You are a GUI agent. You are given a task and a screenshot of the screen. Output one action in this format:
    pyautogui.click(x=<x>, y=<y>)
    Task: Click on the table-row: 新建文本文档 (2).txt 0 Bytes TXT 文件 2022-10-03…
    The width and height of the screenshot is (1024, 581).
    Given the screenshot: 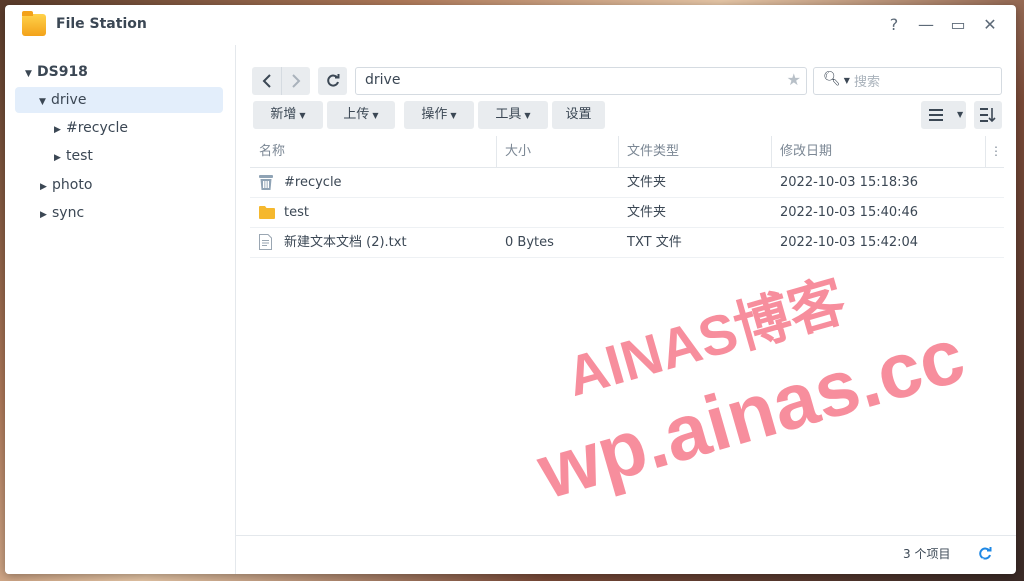 What is the action you would take?
    pyautogui.click(x=627, y=243)
    